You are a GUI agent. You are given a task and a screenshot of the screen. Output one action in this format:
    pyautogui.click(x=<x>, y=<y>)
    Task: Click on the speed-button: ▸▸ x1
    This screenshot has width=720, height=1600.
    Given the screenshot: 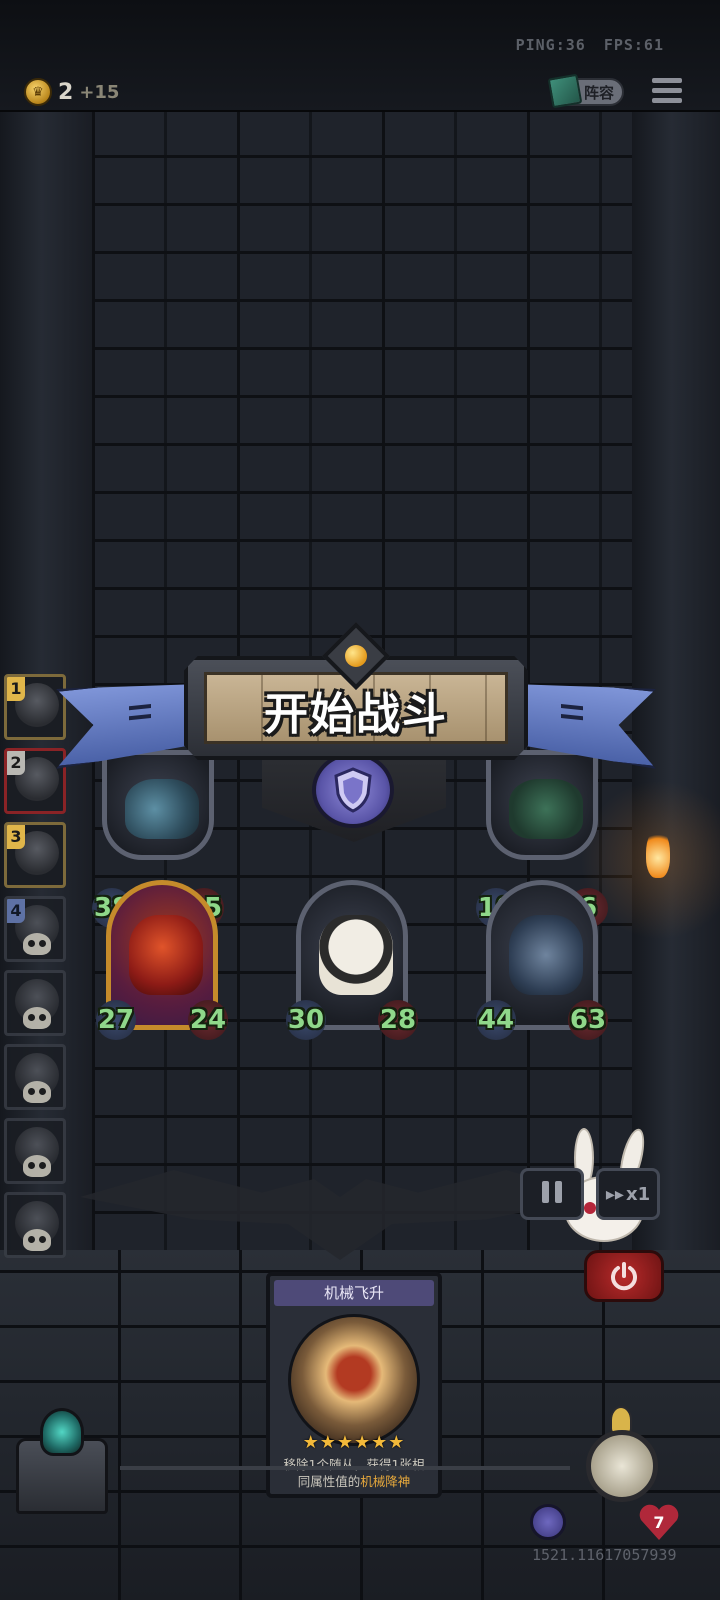 What is the action you would take?
    pyautogui.click(x=628, y=1194)
    